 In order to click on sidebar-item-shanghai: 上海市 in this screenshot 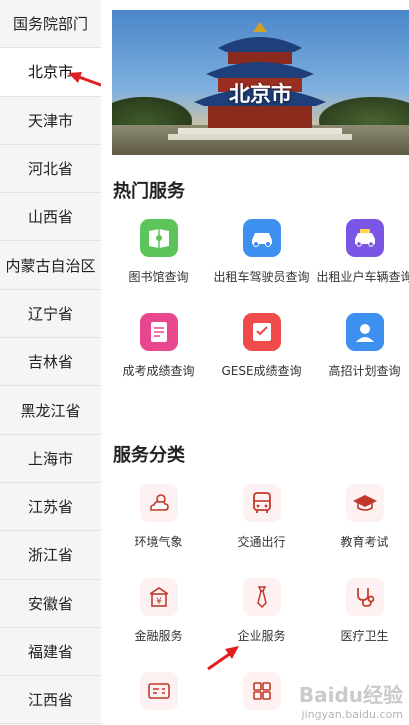, I will do `click(50, 459)`.